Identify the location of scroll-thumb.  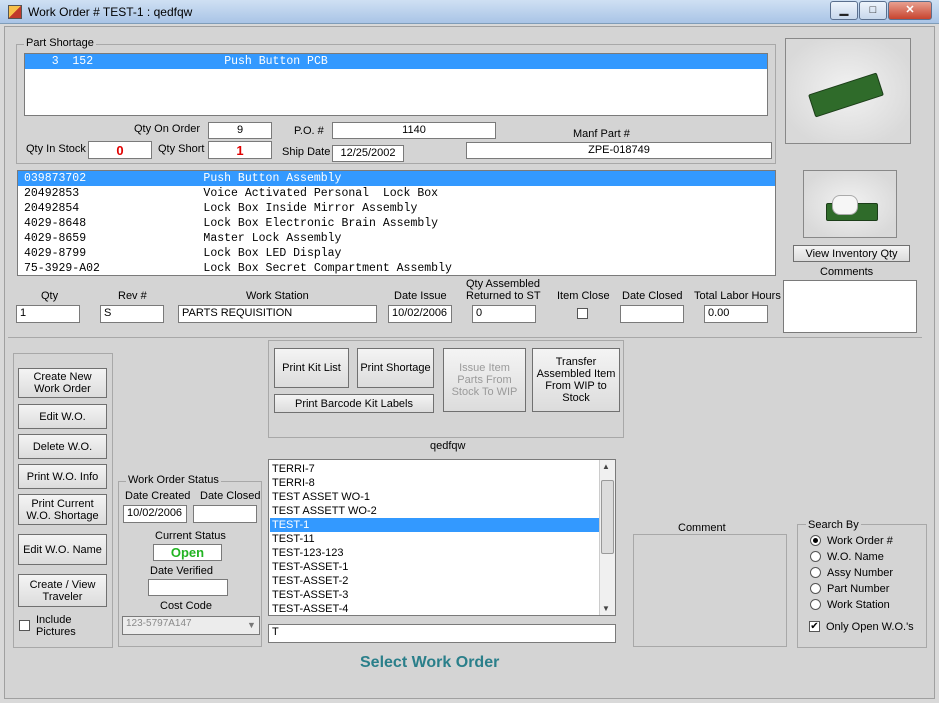
(607, 517).